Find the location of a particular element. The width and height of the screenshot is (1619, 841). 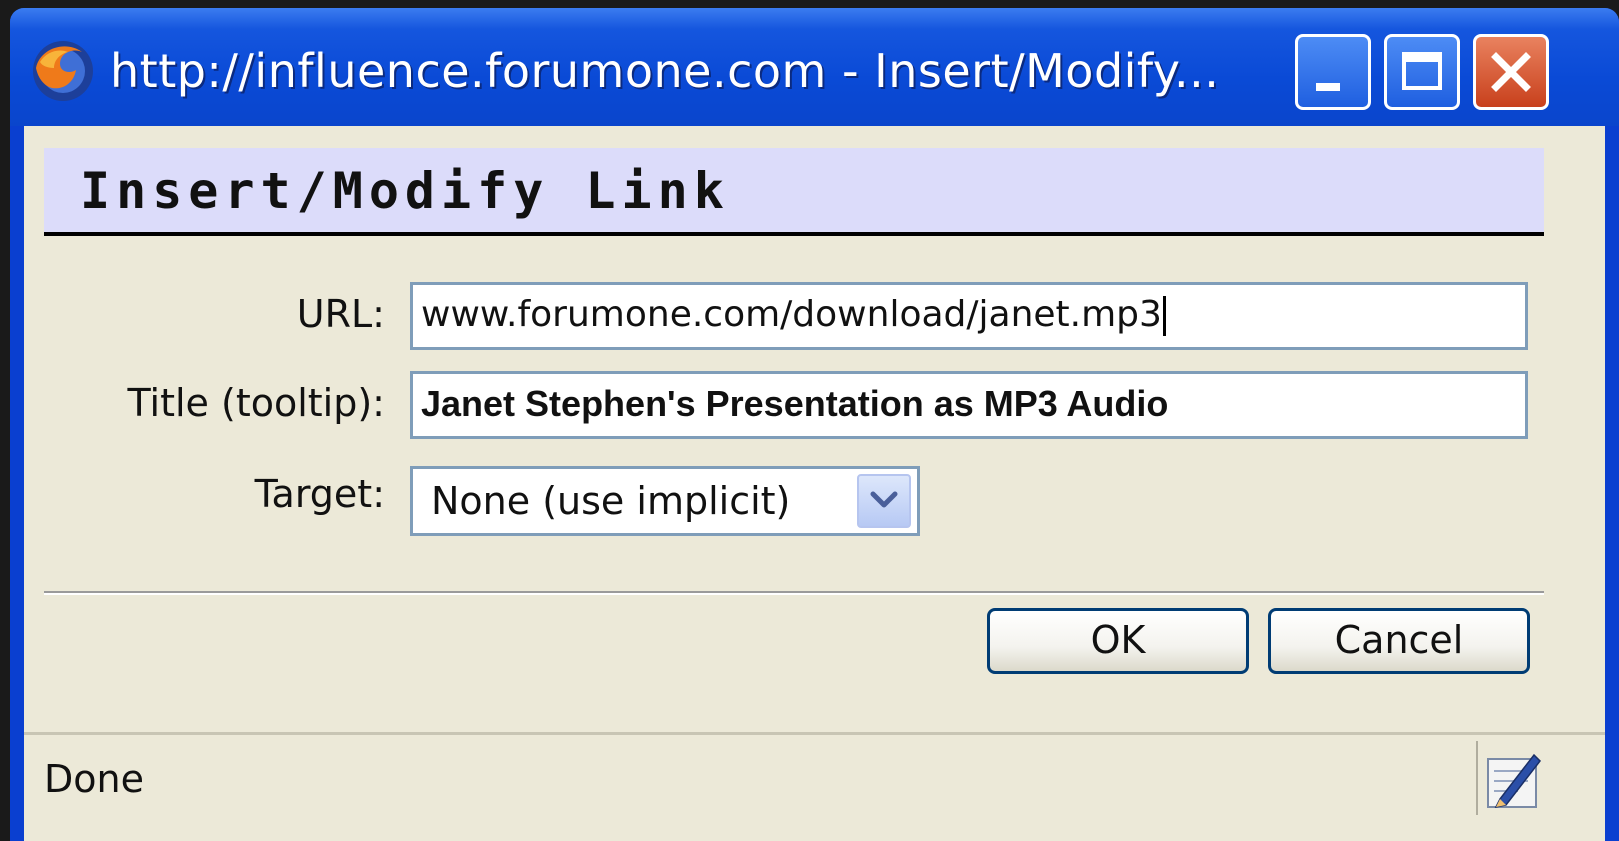

target-select: None (use implicit) is located at coordinates (665, 501).